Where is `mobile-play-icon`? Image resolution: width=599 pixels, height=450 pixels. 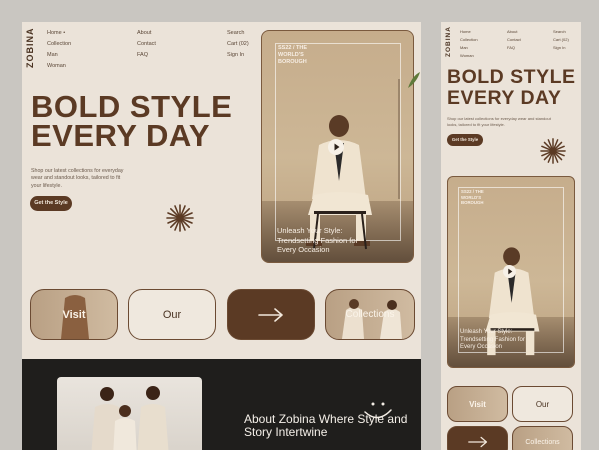 mobile-play-icon is located at coordinates (510, 271).